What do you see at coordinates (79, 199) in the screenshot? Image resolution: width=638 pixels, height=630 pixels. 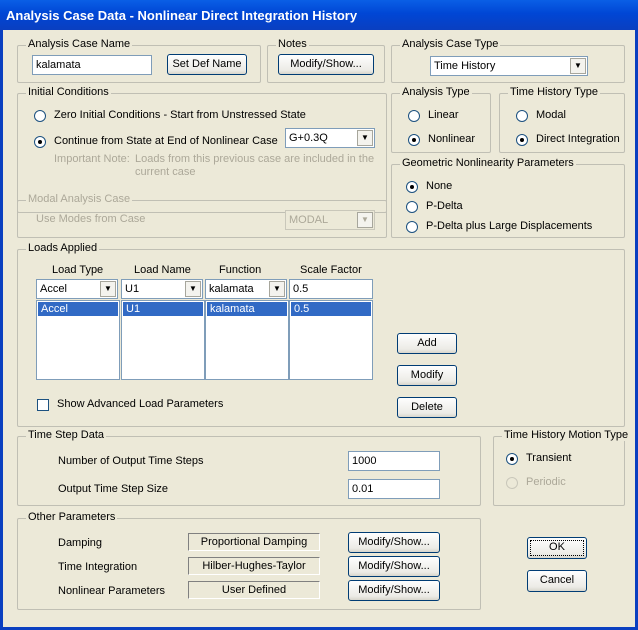 I see `modal-analysis-case-legend: Modal Analysis Case` at bounding box center [79, 199].